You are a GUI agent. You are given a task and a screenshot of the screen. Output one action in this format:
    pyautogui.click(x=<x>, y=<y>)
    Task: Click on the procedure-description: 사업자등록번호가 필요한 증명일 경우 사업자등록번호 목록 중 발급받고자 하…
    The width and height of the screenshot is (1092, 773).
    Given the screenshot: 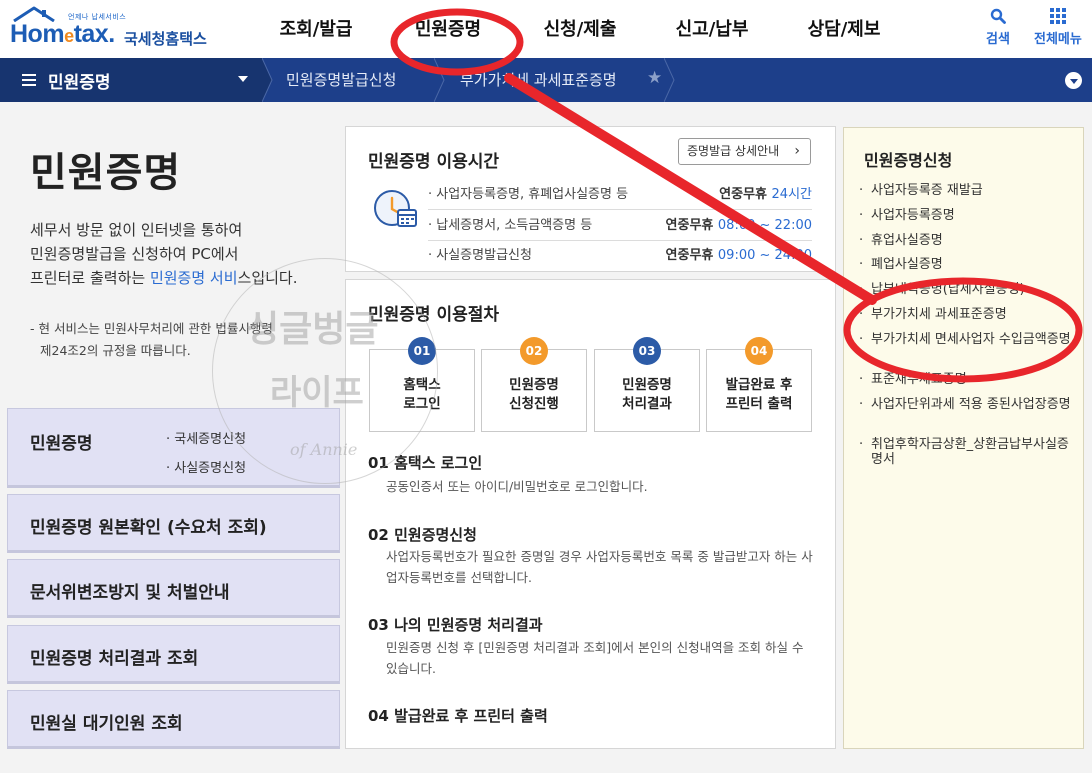 What is the action you would take?
    pyautogui.click(x=599, y=567)
    